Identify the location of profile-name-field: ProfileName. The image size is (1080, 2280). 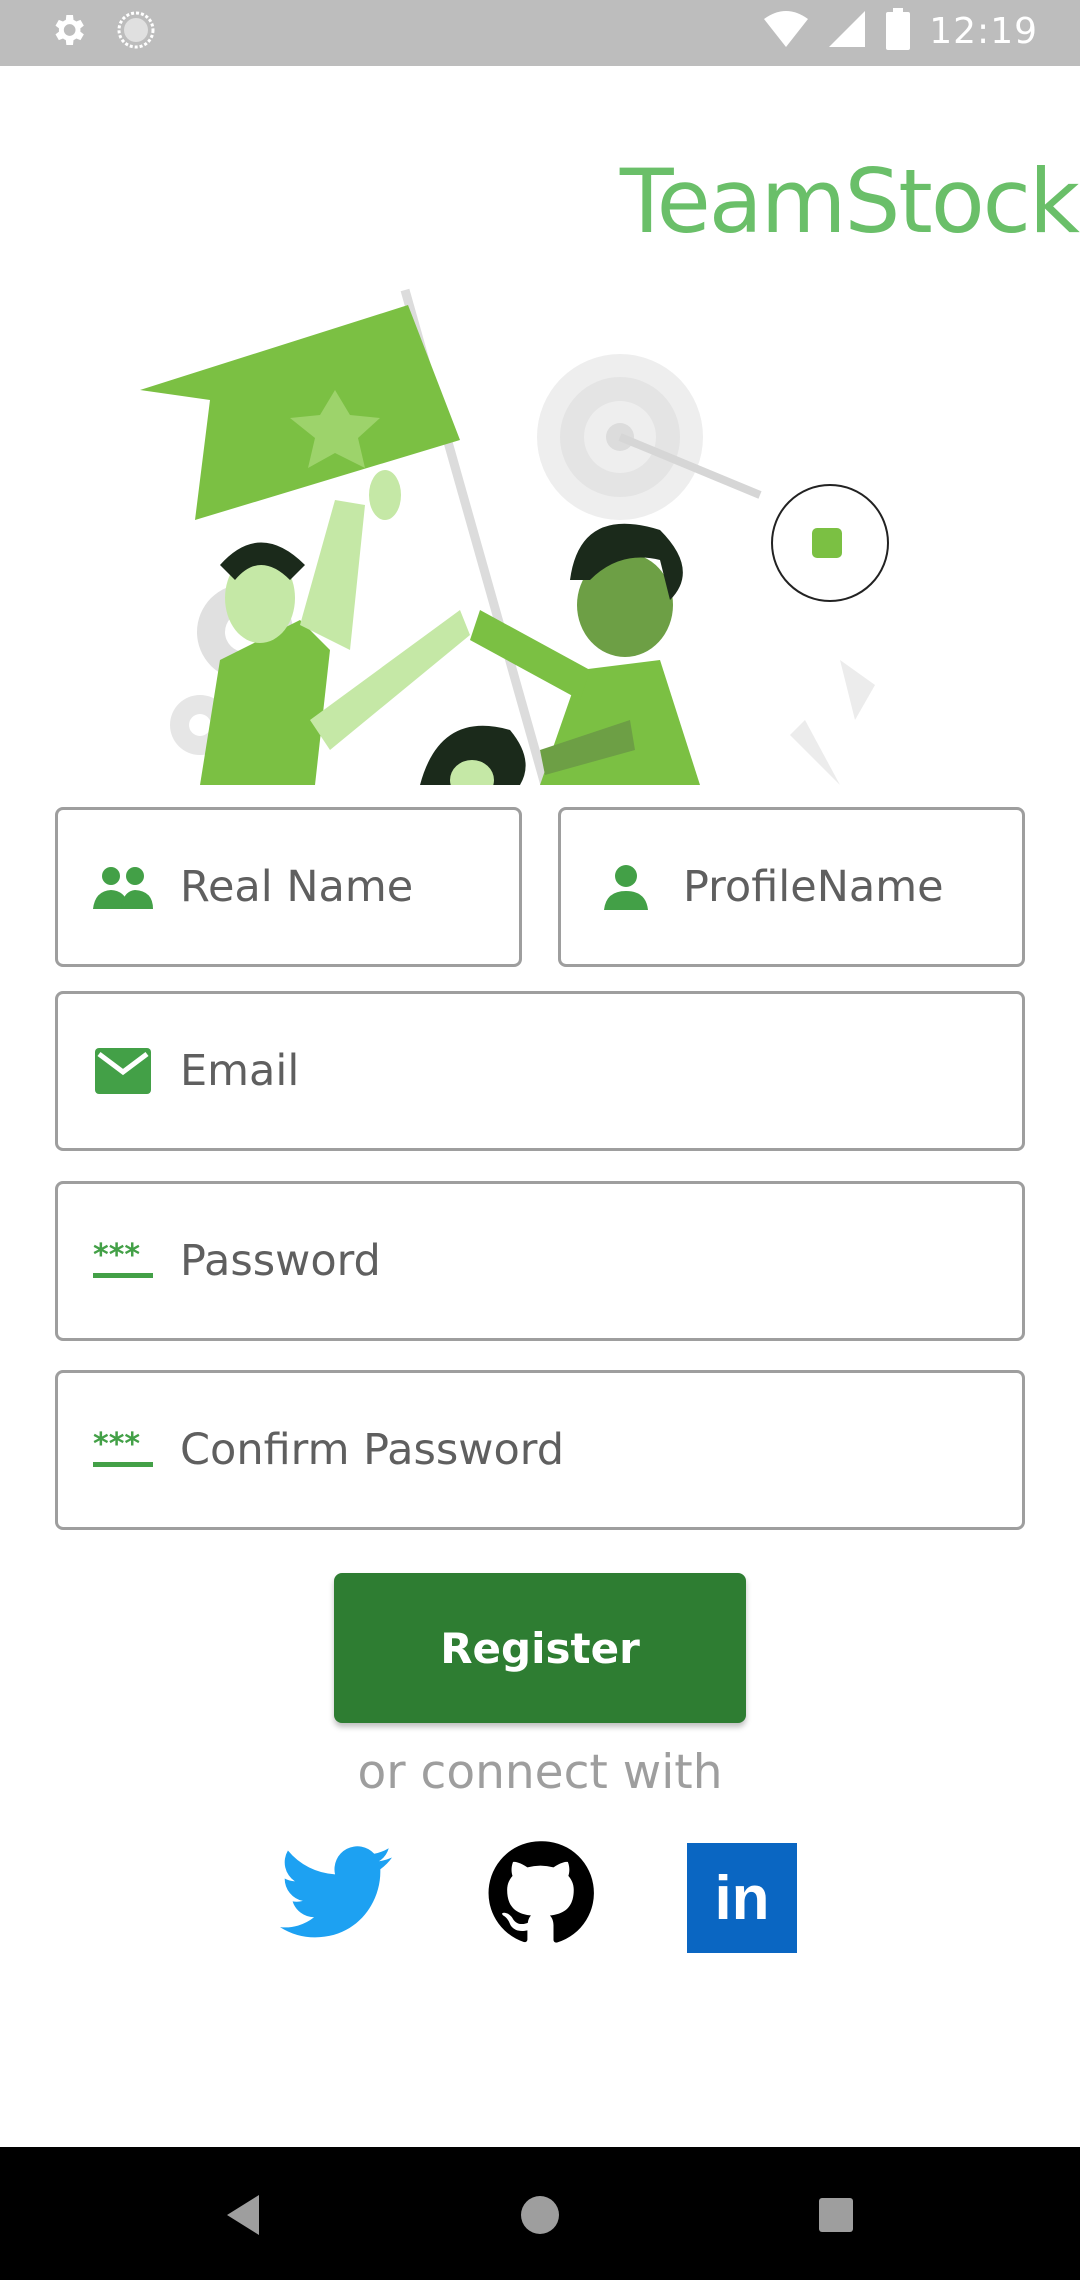
(791, 887).